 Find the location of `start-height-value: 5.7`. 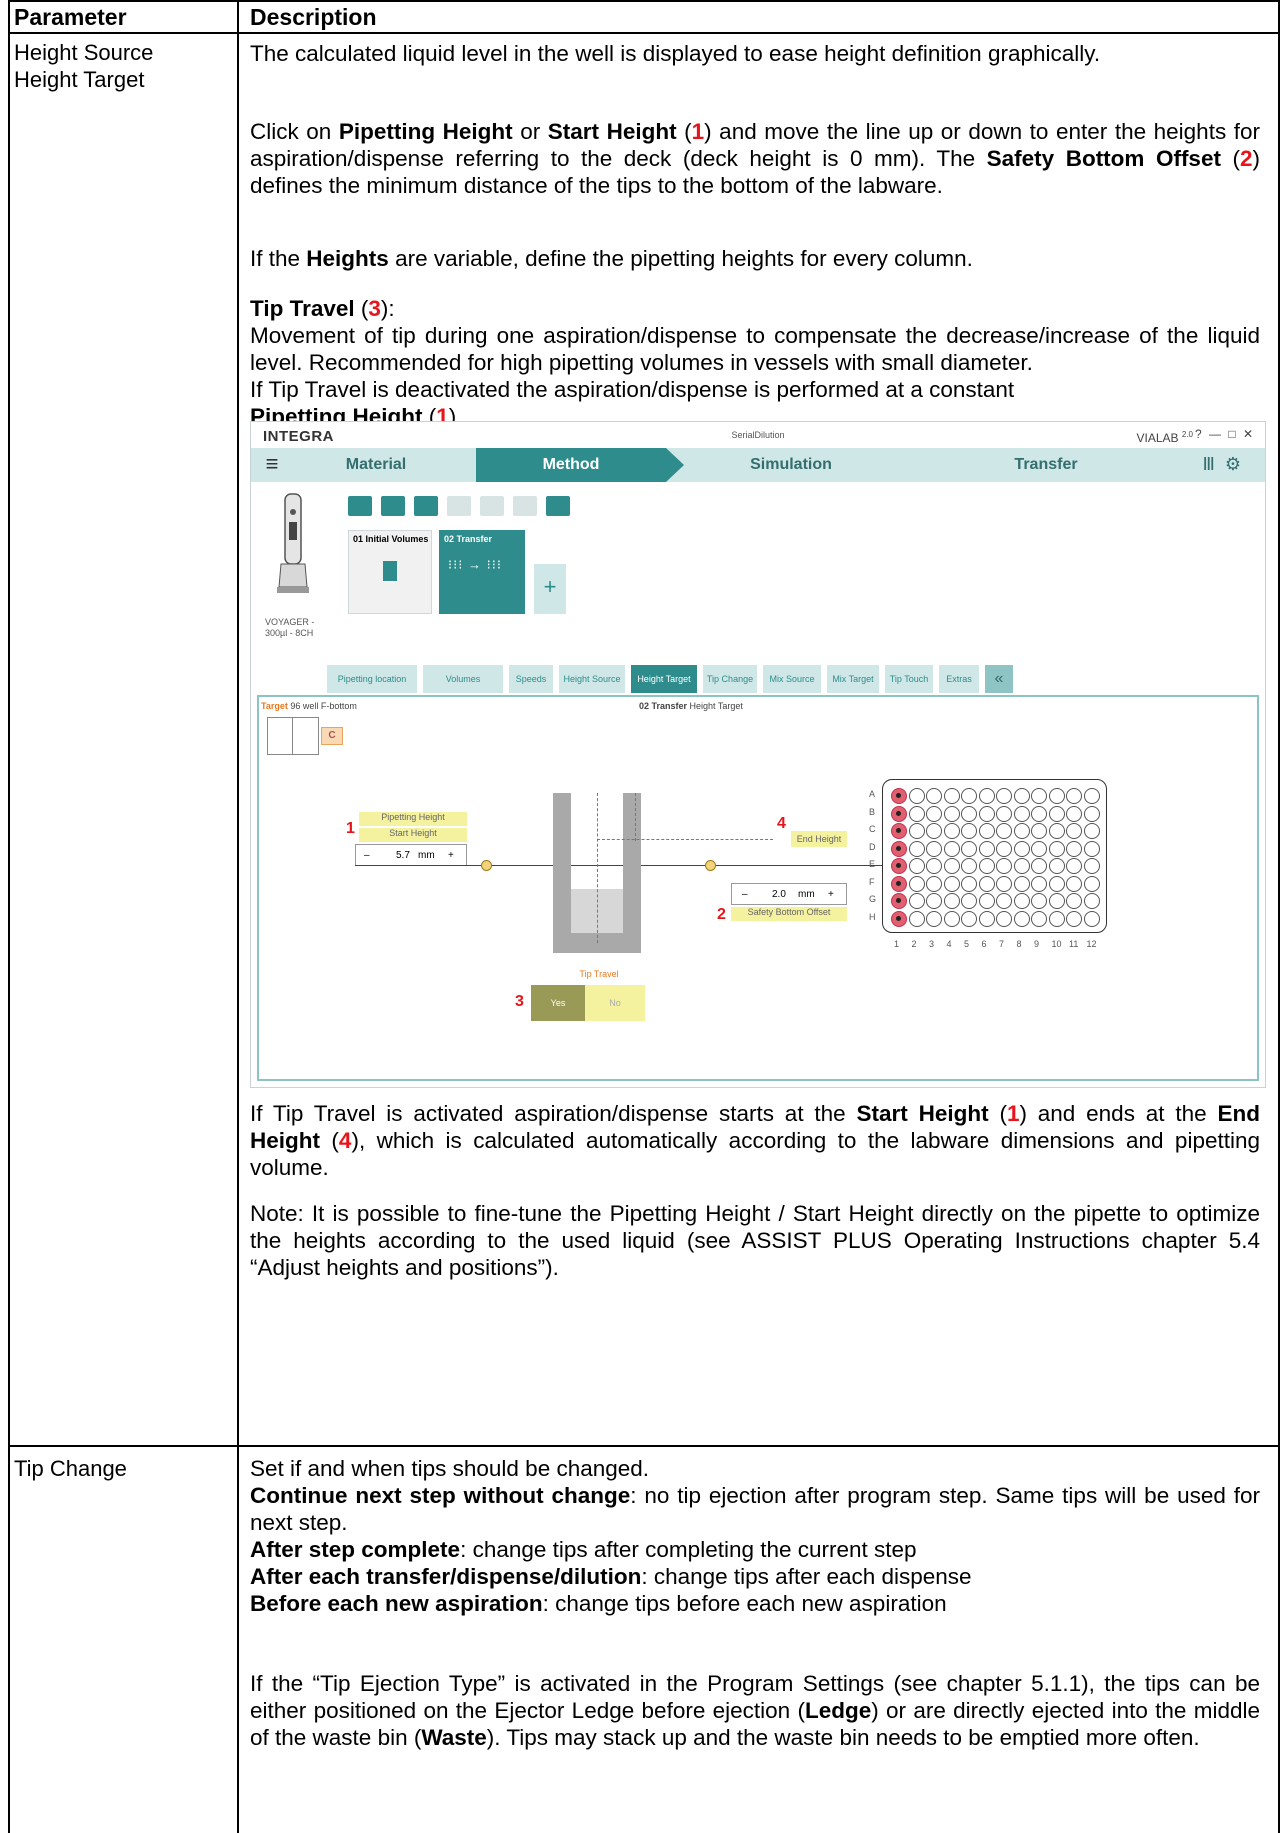

start-height-value: 5.7 is located at coordinates (403, 855).